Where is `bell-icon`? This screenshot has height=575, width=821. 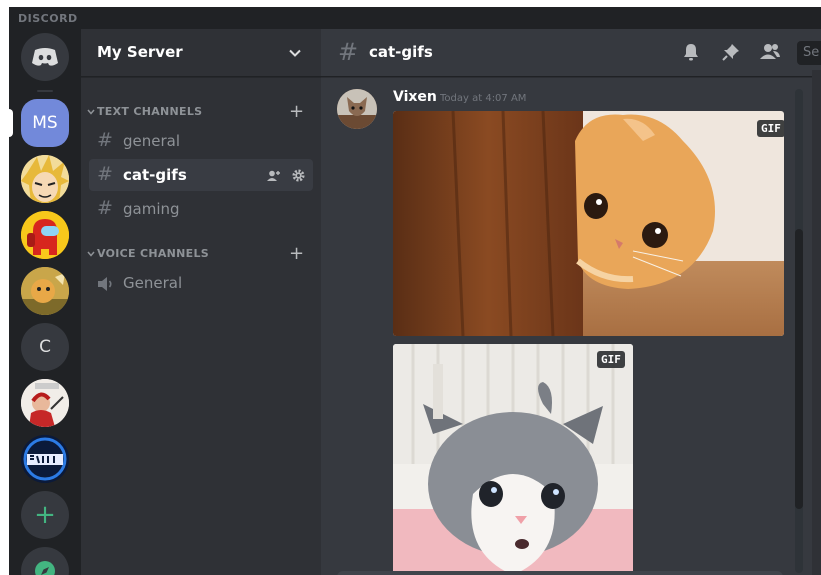 bell-icon is located at coordinates (691, 54).